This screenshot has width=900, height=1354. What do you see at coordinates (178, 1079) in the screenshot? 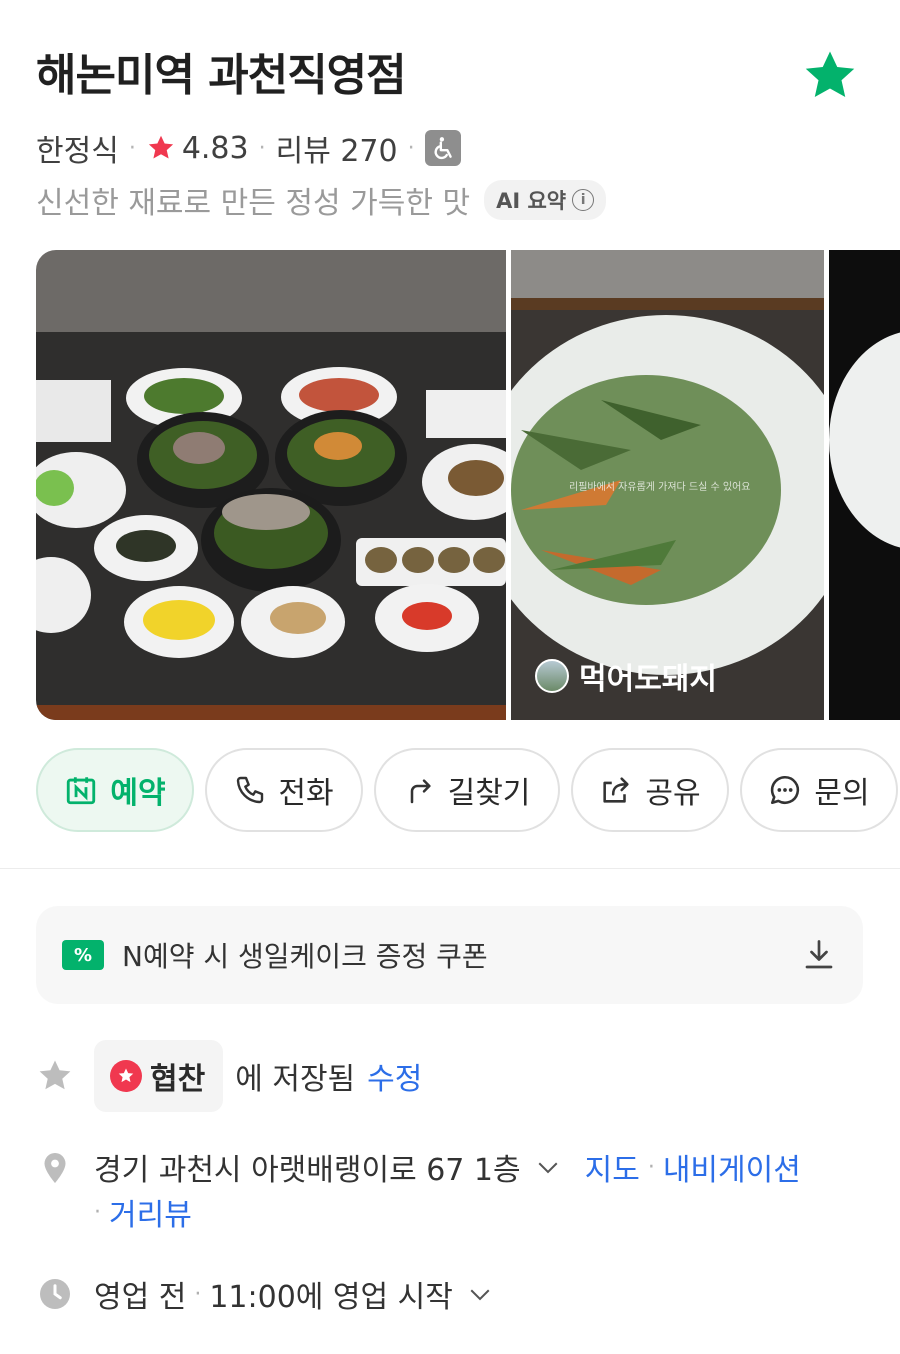
I see `saved-list-name: 협찬` at bounding box center [178, 1079].